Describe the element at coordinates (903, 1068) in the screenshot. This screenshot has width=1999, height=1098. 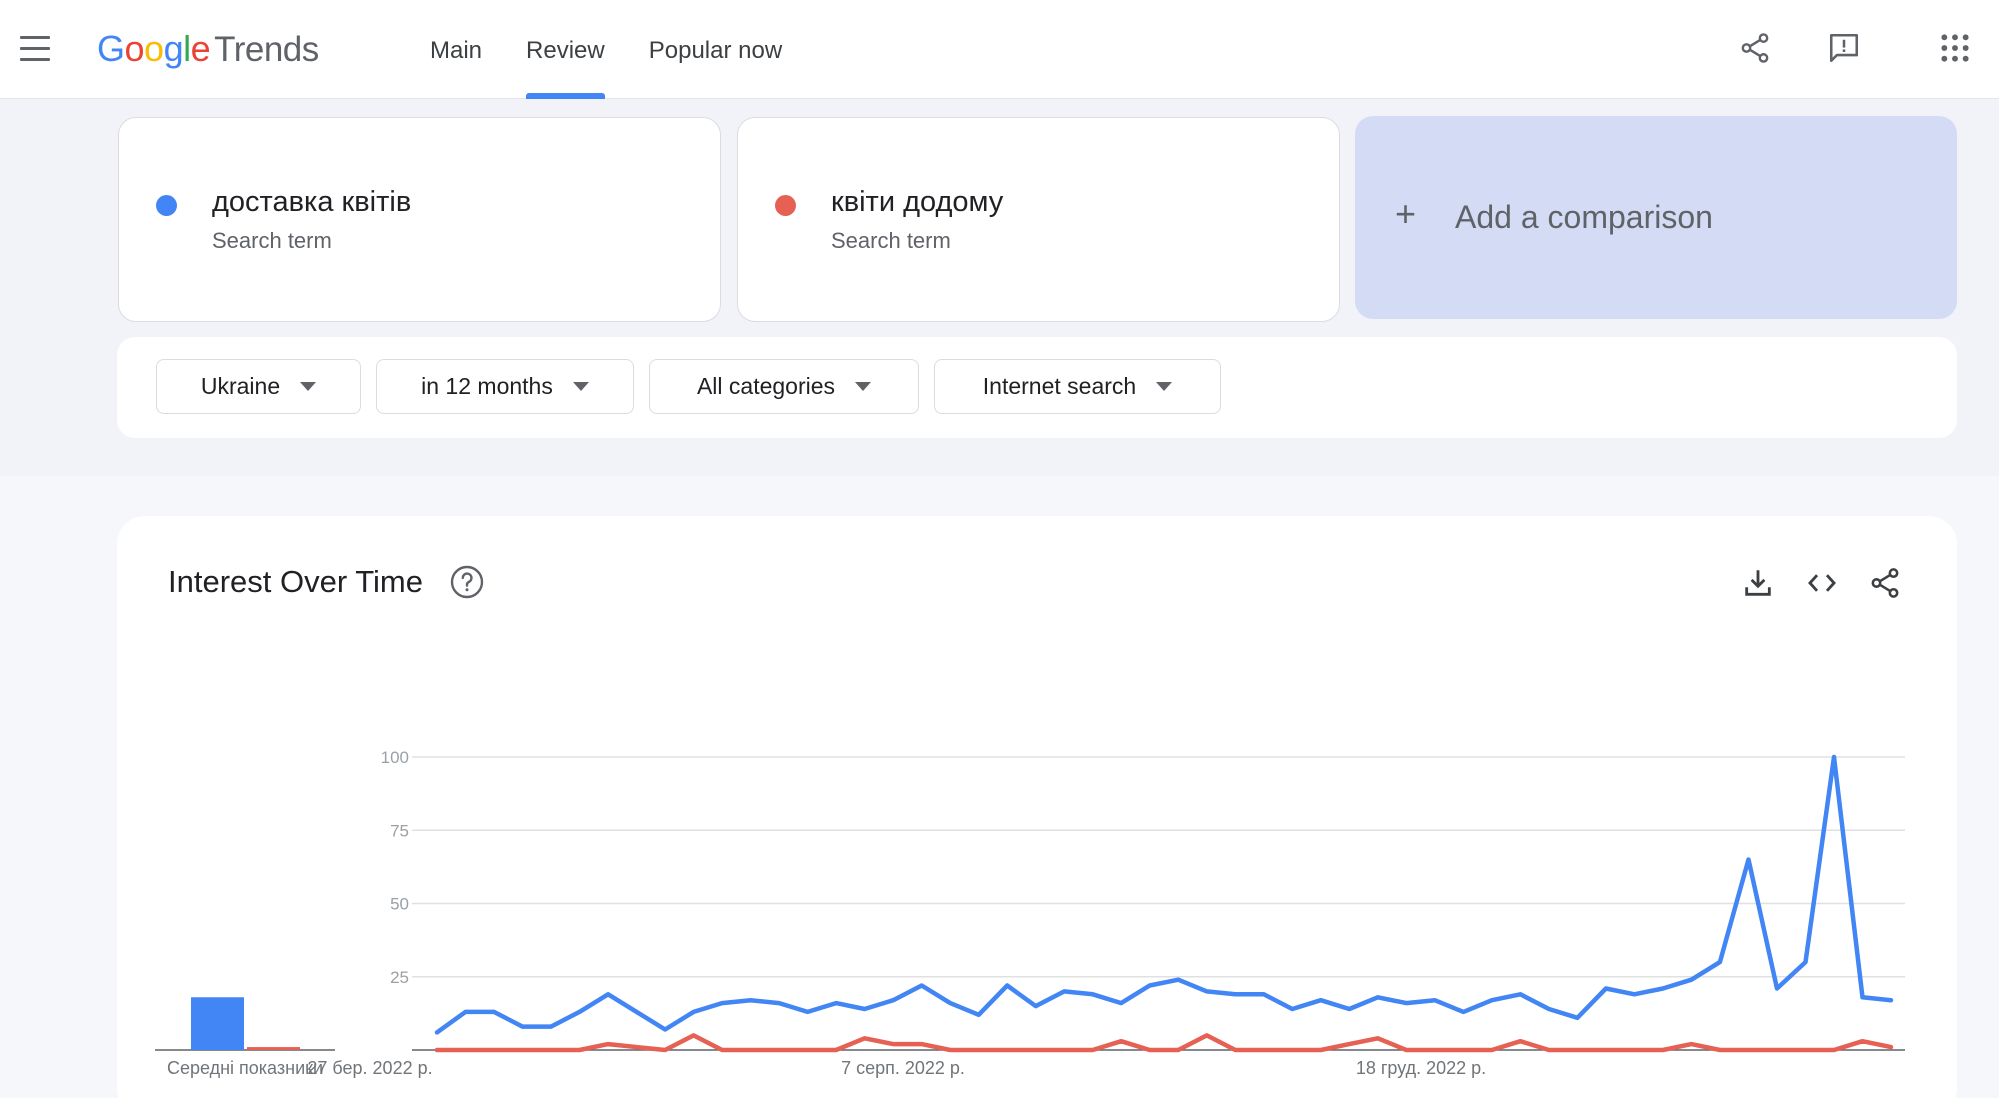
I see `x-tick-label: 7 серп. 2022 р.` at that location.